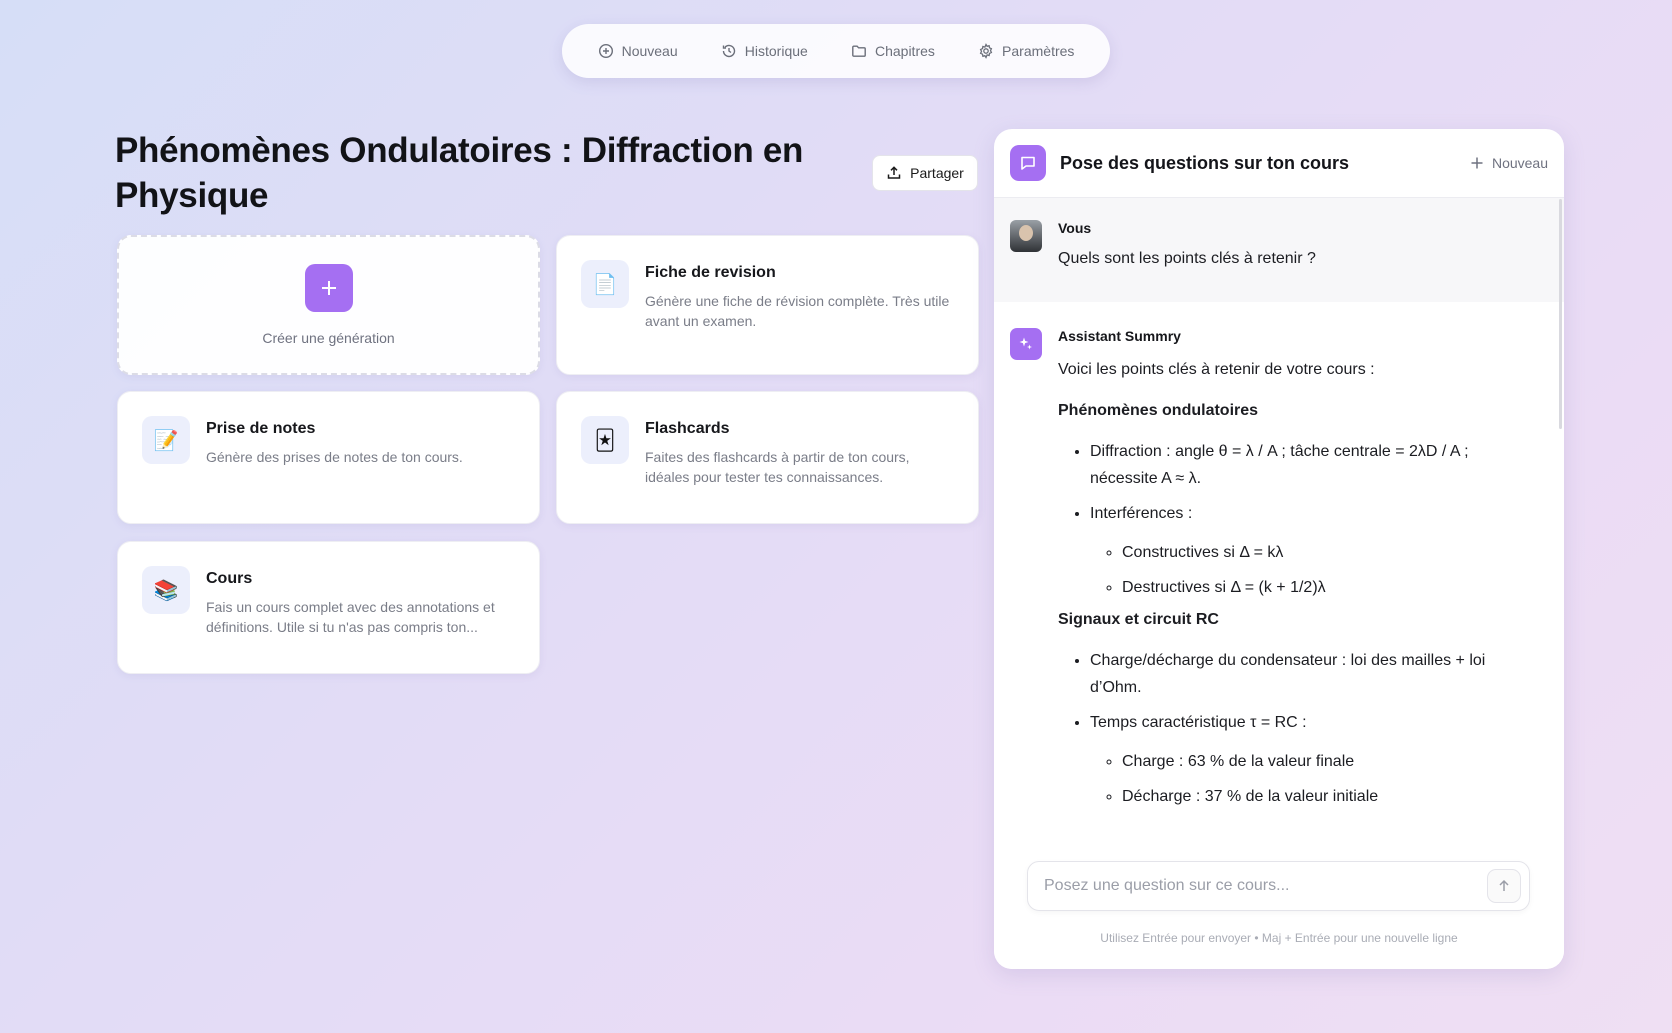  I want to click on nav-item-label: Chapitres, so click(904, 51).